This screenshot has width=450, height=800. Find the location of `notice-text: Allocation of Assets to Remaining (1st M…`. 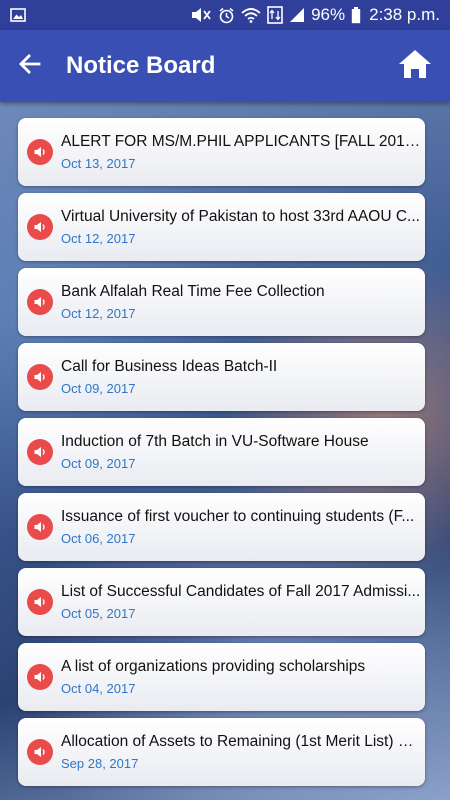

notice-text: Allocation of Assets to Remaining (1st M… is located at coordinates (243, 752).